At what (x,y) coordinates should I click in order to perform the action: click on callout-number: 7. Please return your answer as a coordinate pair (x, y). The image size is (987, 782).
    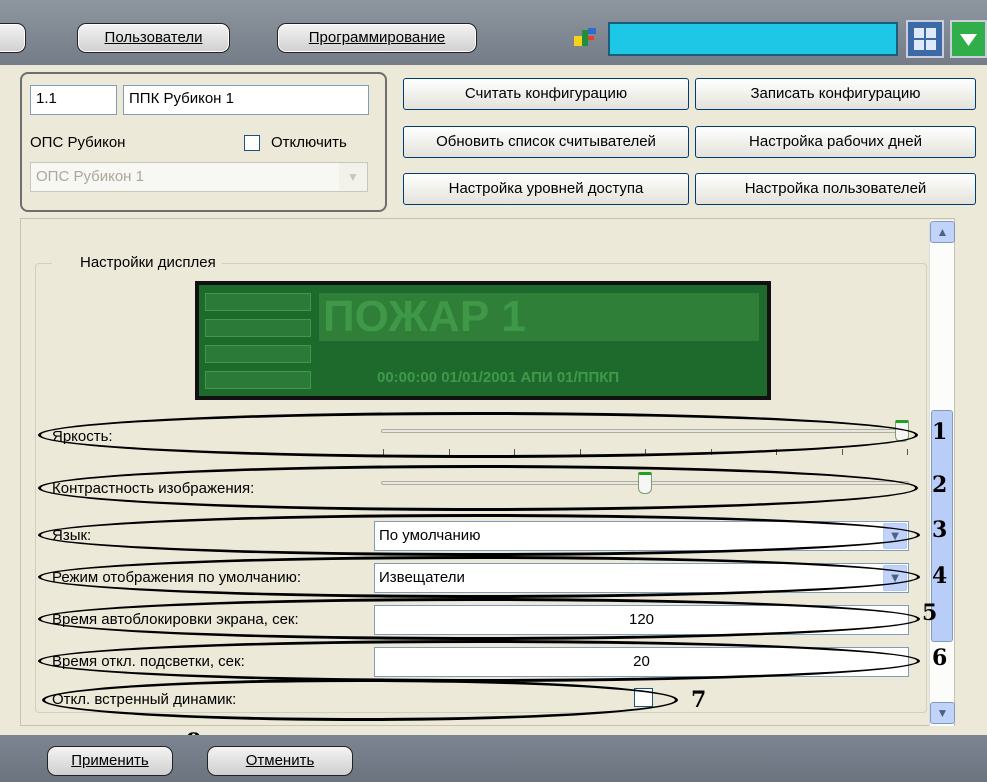
    Looking at the image, I should click on (699, 700).